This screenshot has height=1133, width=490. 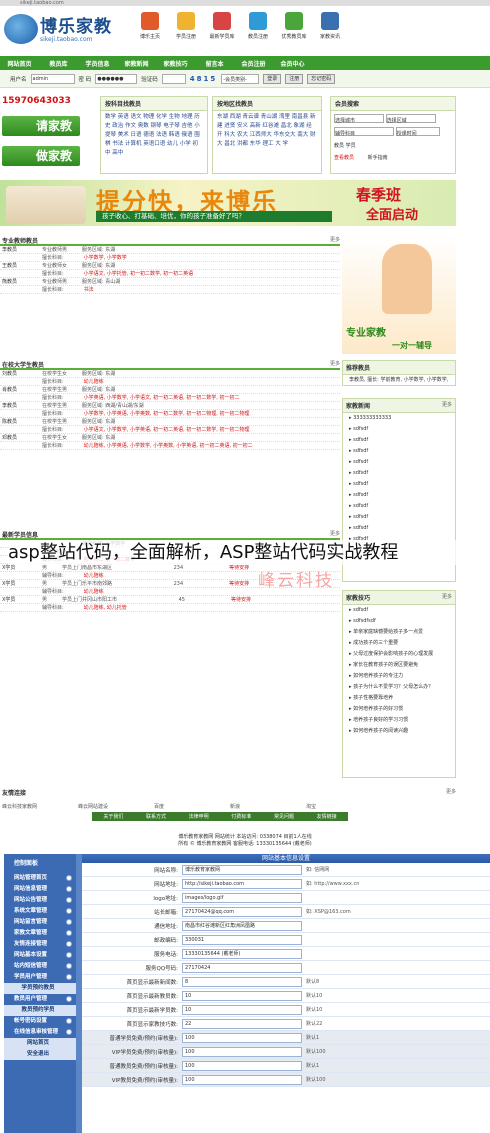 I want to click on list-item: ▸ sdfsdfsdf, so click(x=399, y=621).